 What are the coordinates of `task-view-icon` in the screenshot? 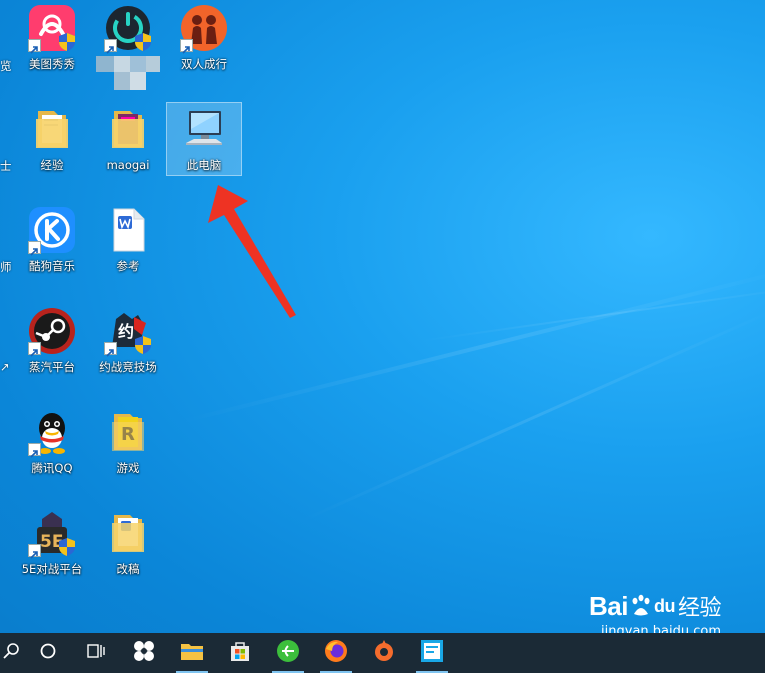 It's located at (96, 653).